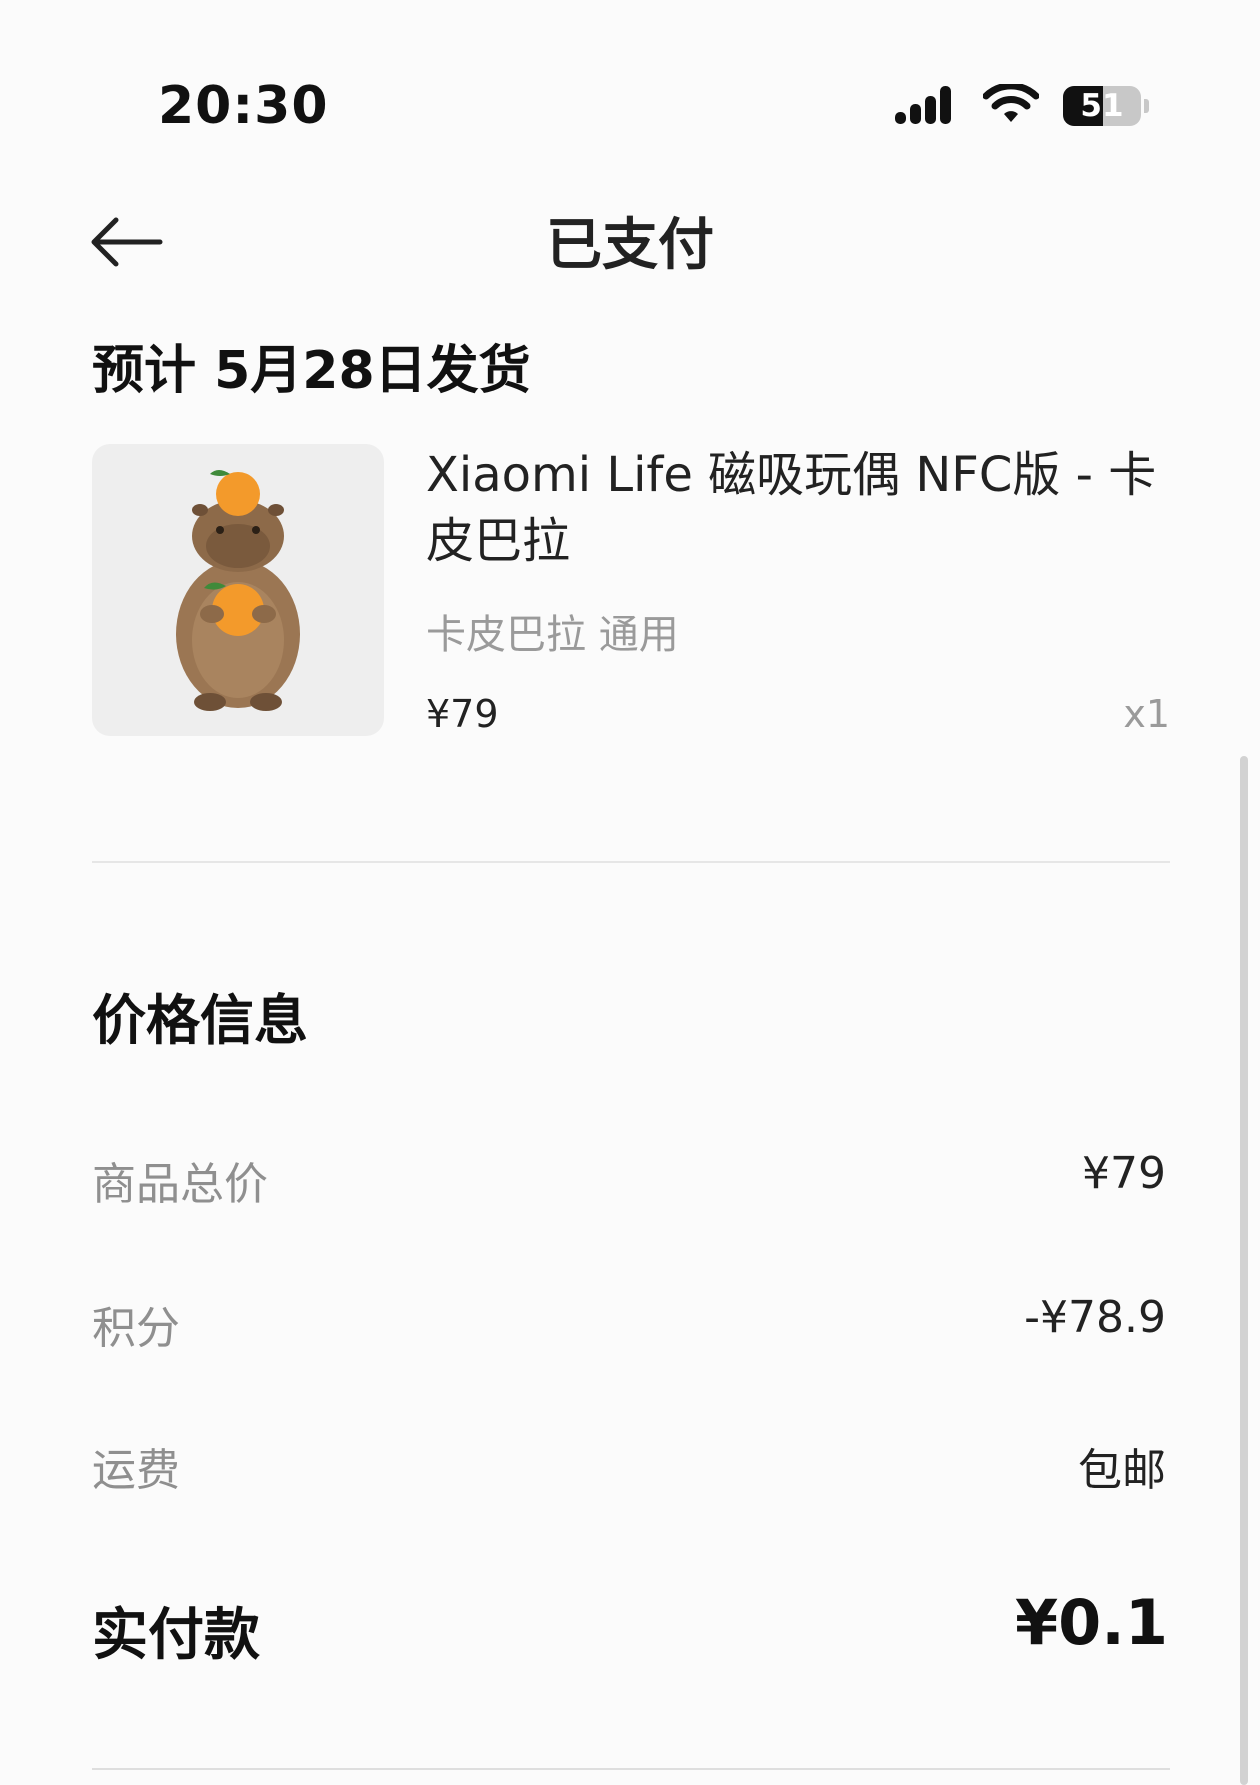  Describe the element at coordinates (462, 714) in the screenshot. I see `product-price: ¥79` at that location.